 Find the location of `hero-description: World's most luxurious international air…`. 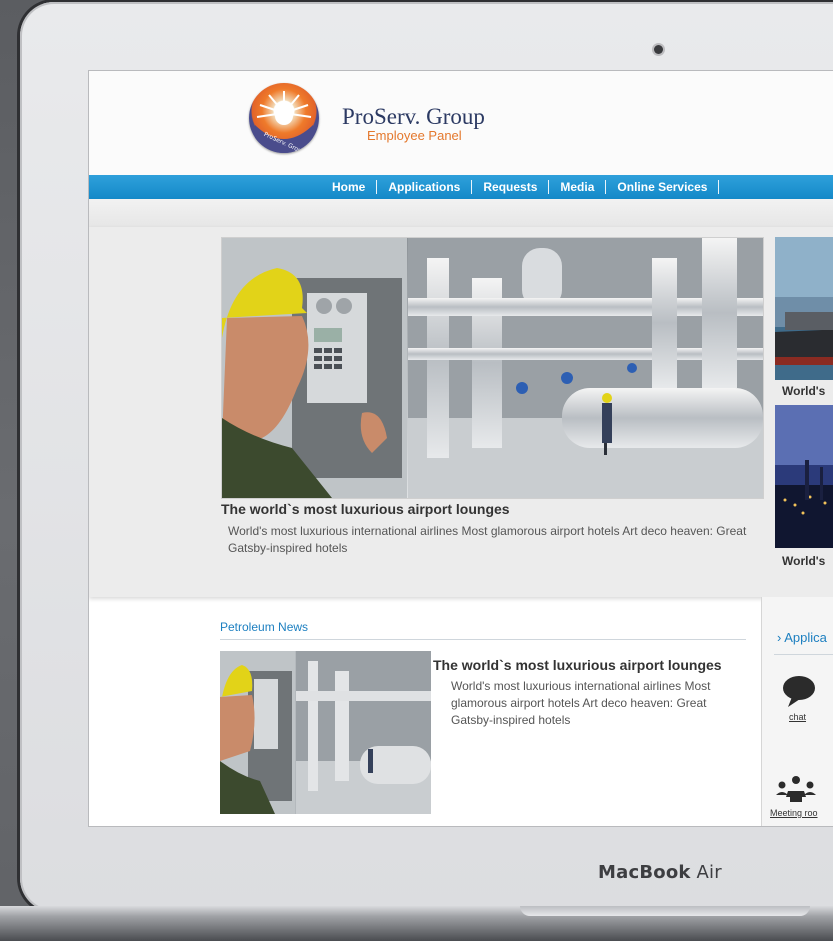

hero-description: World's most luxurious international air… is located at coordinates (487, 539).